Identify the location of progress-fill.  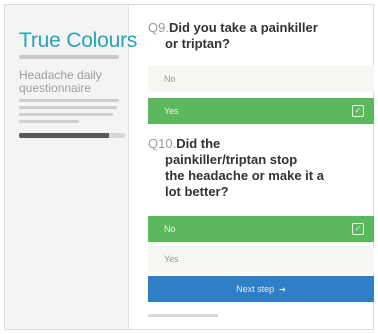
(64, 135).